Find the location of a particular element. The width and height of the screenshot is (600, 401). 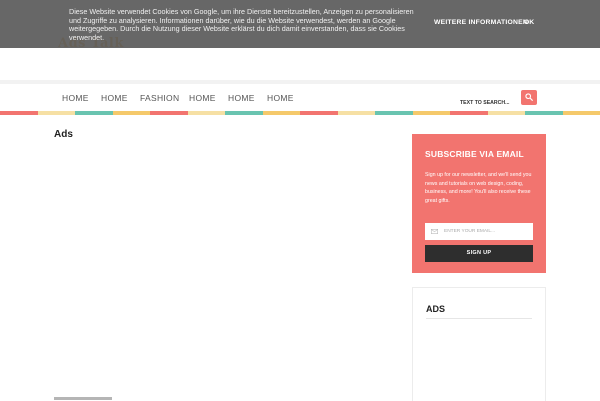

decorative-stripe-band is located at coordinates (300, 113).